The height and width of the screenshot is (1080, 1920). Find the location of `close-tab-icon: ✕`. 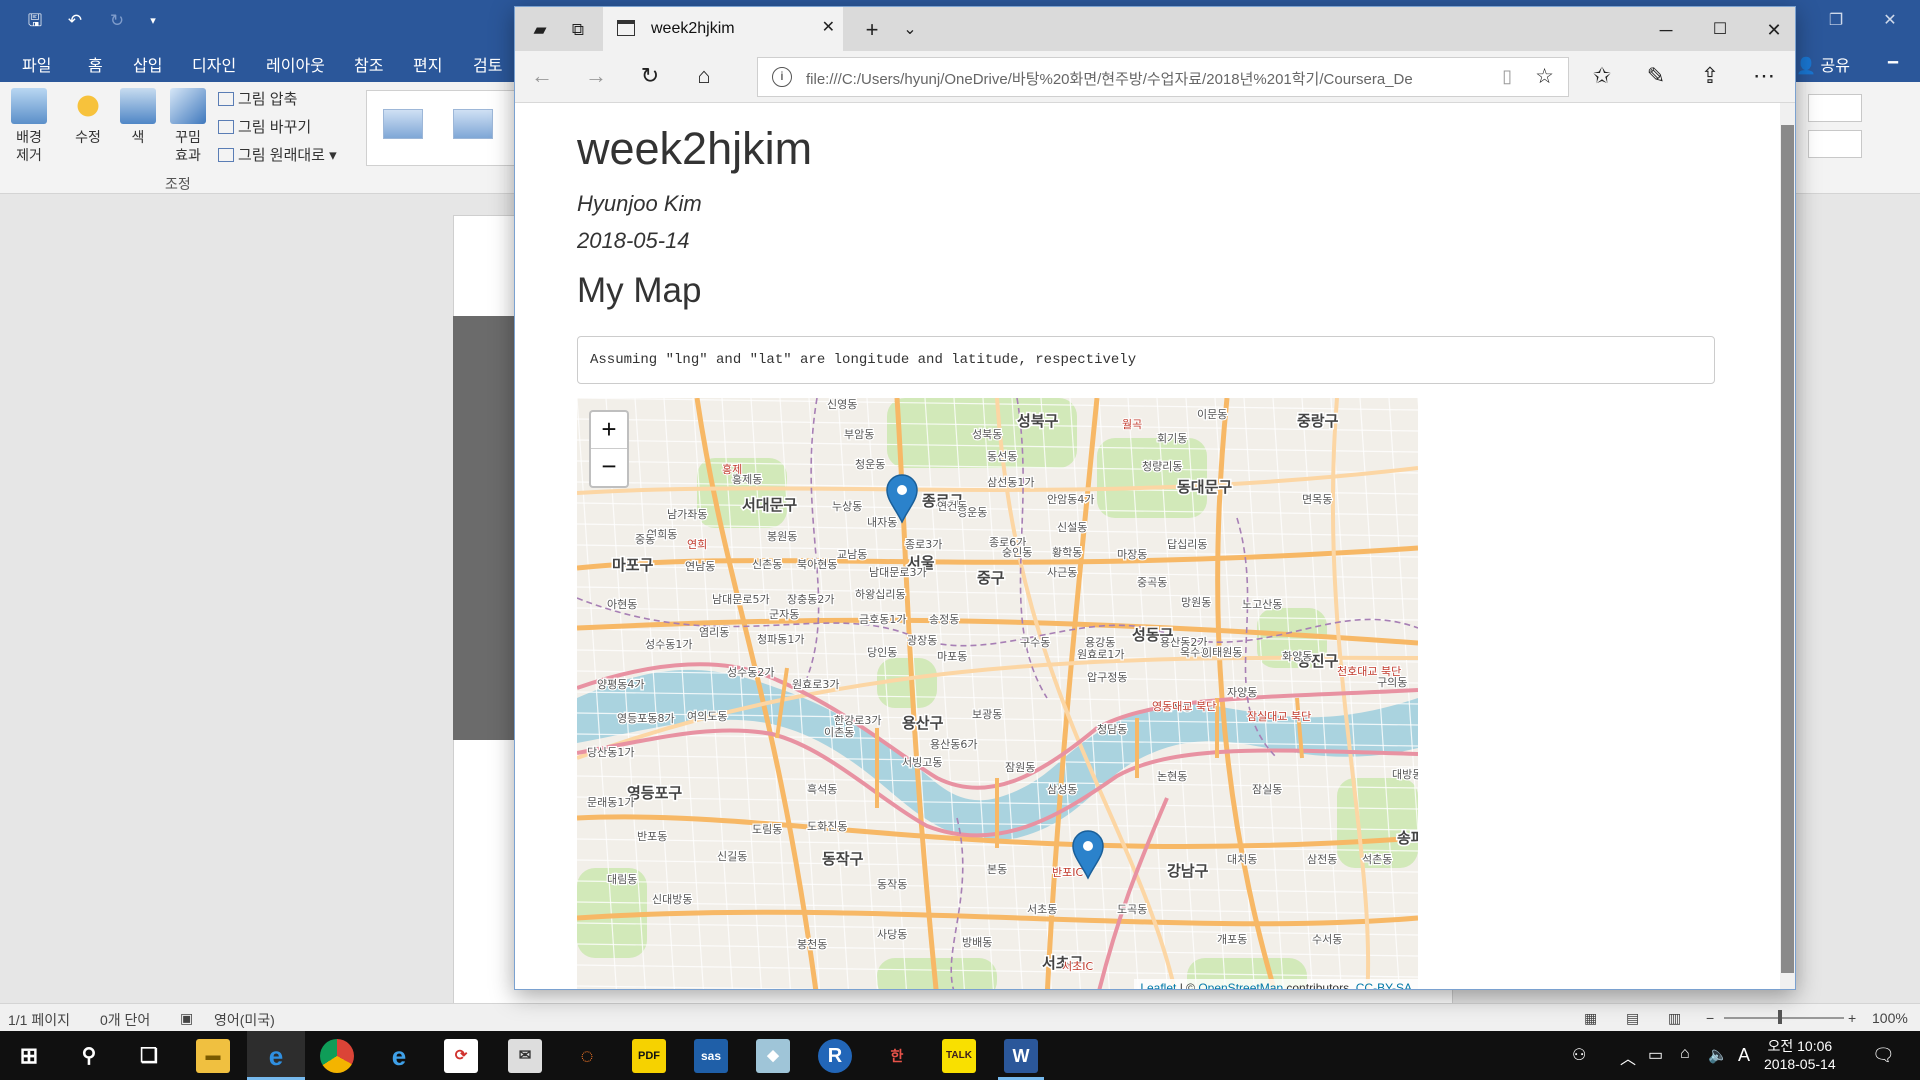

close-tab-icon: ✕ is located at coordinates (828, 27).